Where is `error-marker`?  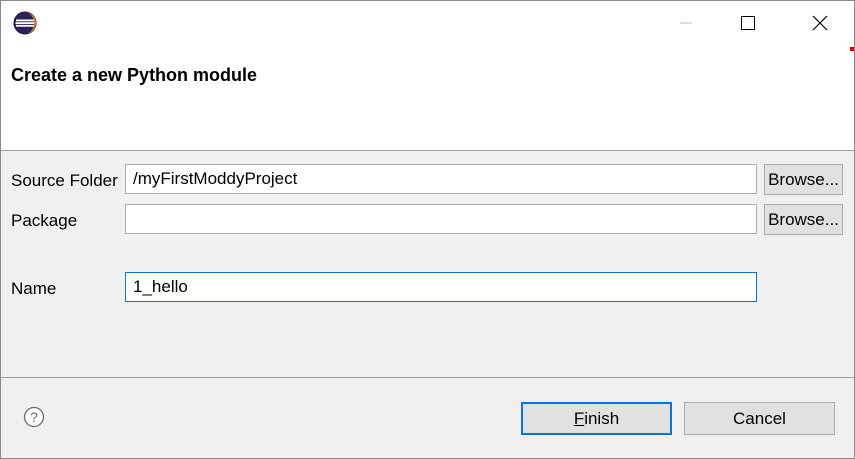 error-marker is located at coordinates (852, 49).